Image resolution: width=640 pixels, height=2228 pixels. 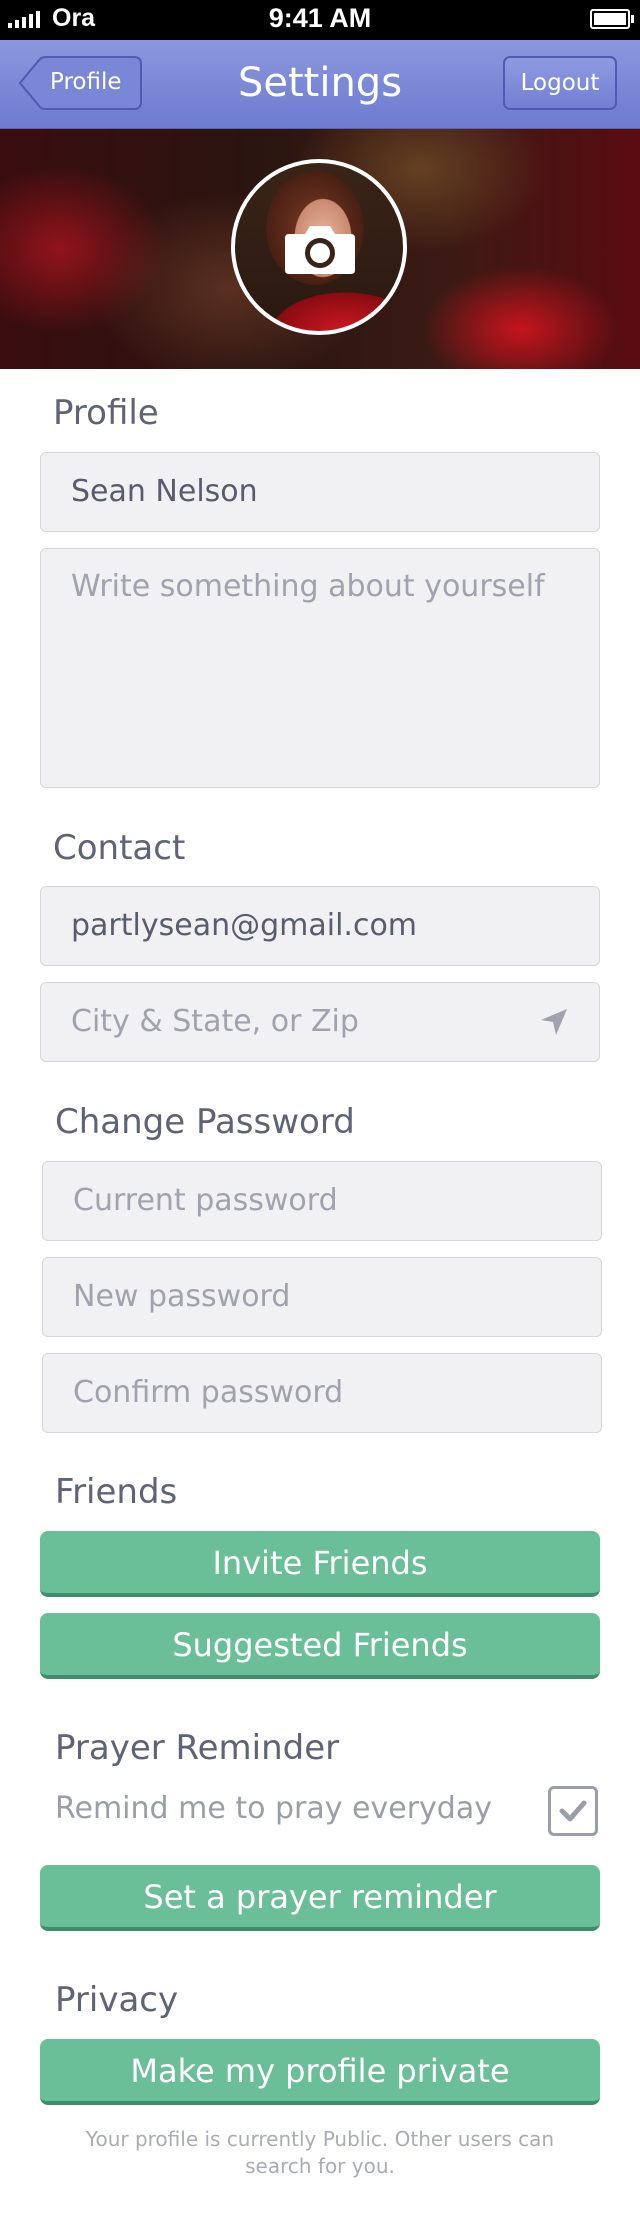 I want to click on confirm-password-field: Confirm password, so click(x=322, y=1393).